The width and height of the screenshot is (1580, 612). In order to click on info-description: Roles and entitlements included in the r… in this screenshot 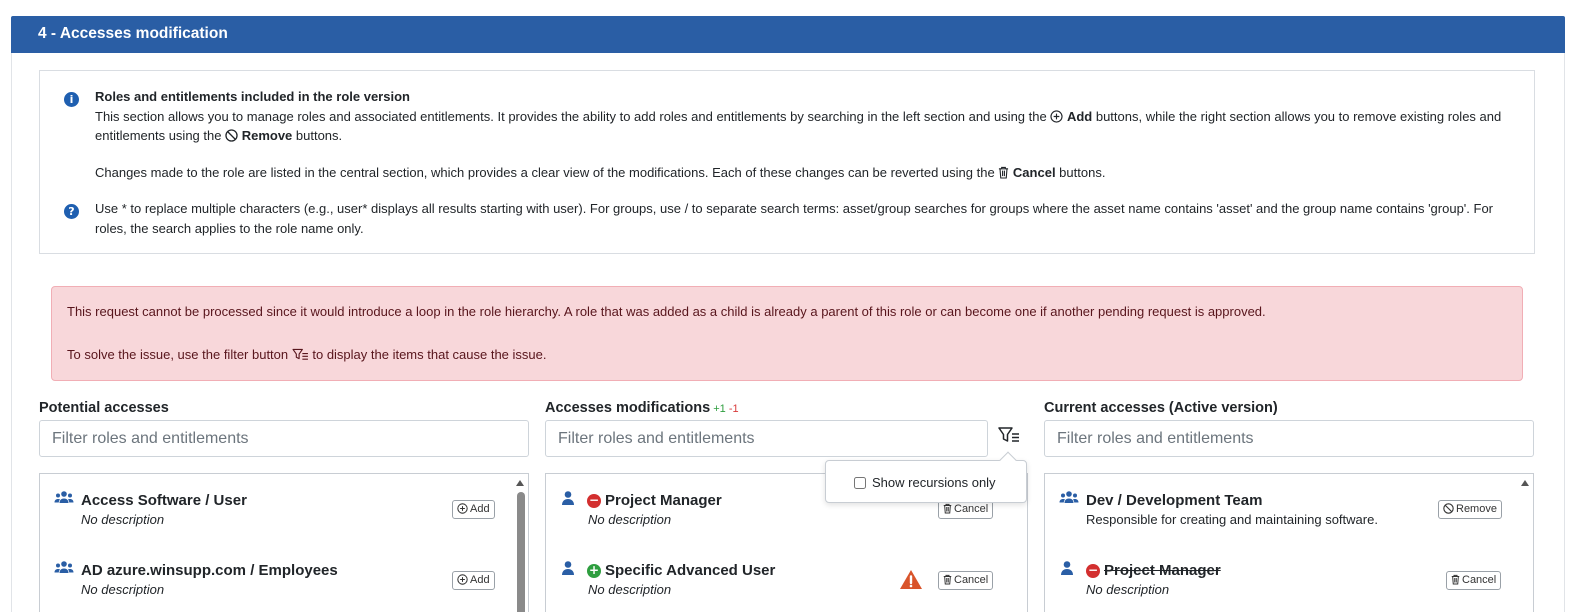, I will do `click(805, 116)`.